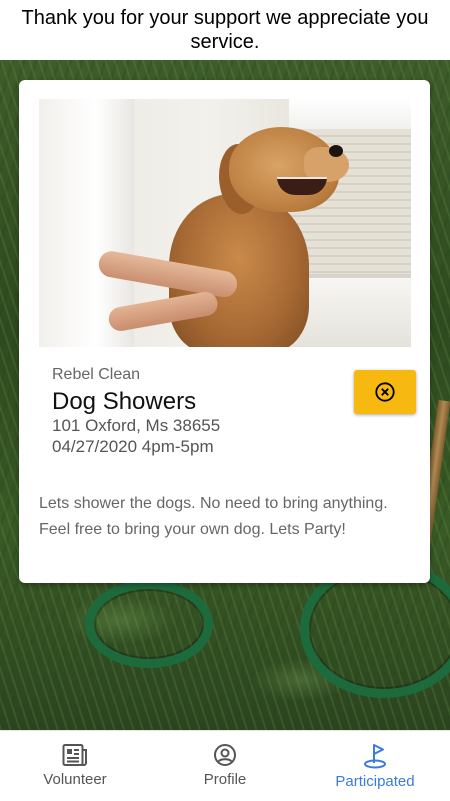 The width and height of the screenshot is (450, 801). I want to click on dog-nose, so click(336, 151).